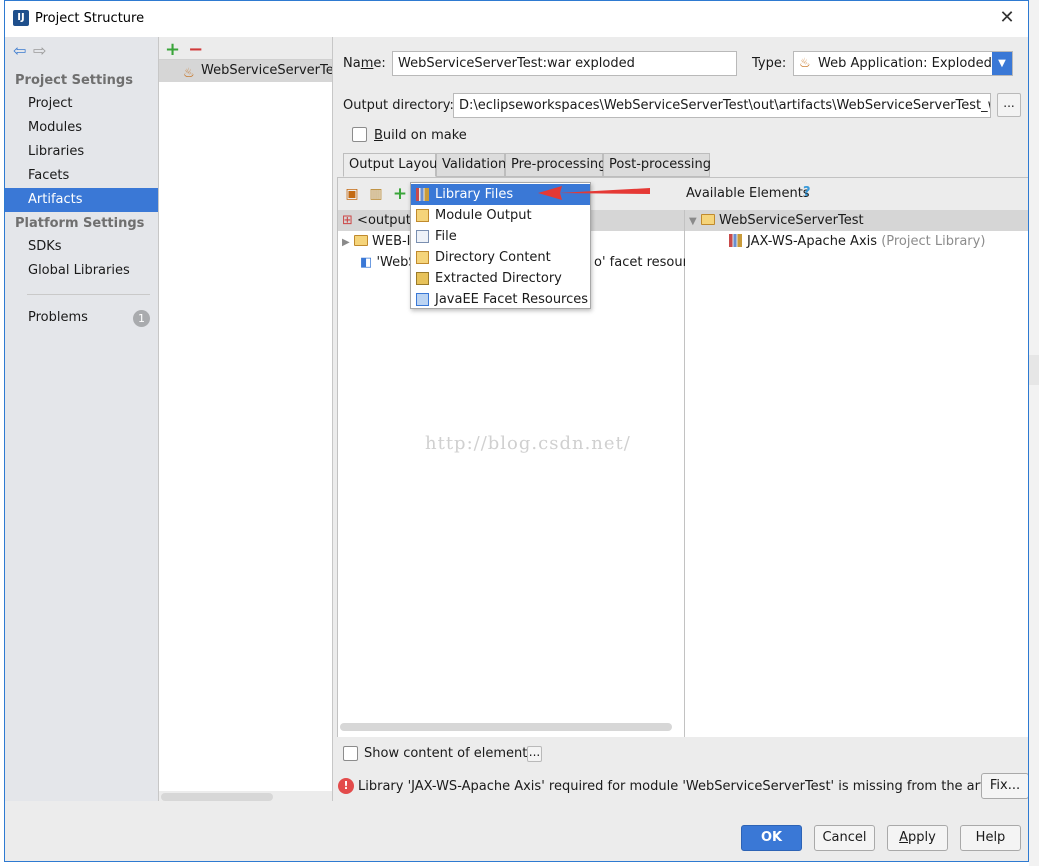 The height and width of the screenshot is (866, 1039). What do you see at coordinates (528, 443) in the screenshot?
I see `watermark: http://blog.csdn.net/` at bounding box center [528, 443].